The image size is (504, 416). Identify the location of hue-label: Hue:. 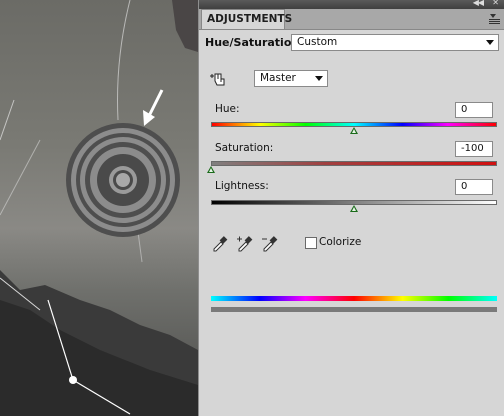
(227, 109).